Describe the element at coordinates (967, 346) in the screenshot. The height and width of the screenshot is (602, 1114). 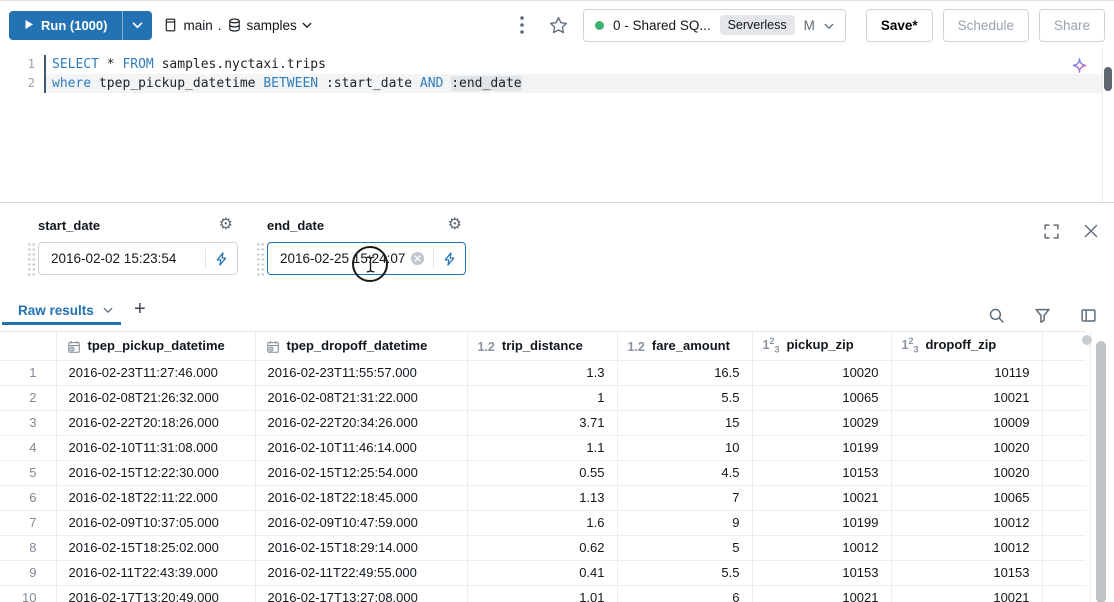
I see `column-header: 123 dropoff_zip` at that location.